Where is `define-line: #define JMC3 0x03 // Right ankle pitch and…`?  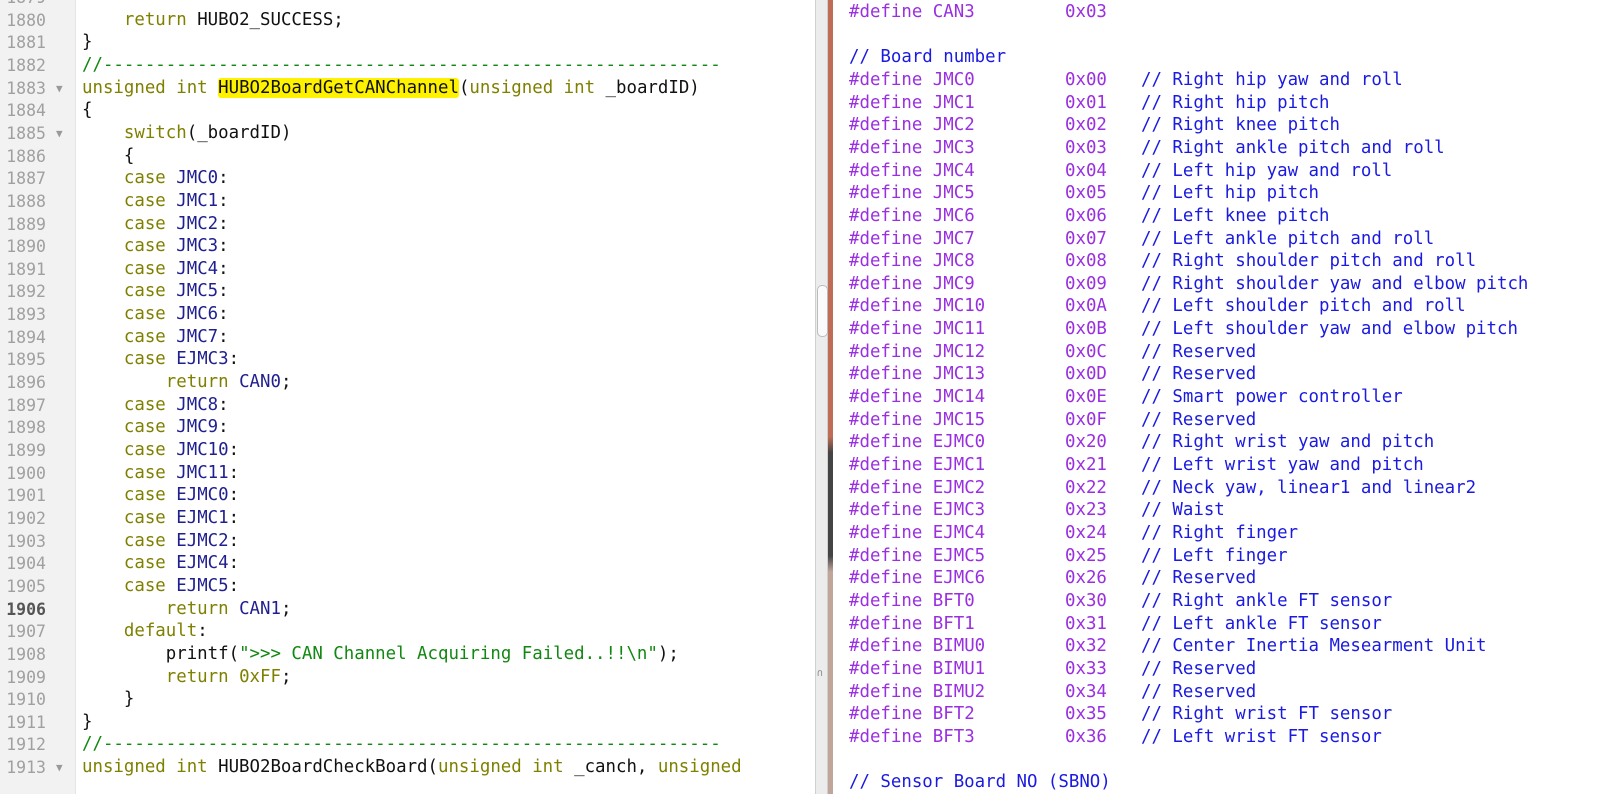
define-line: #define JMC3 0x03 // Right ankle pitch and… is located at coordinates (1226, 148).